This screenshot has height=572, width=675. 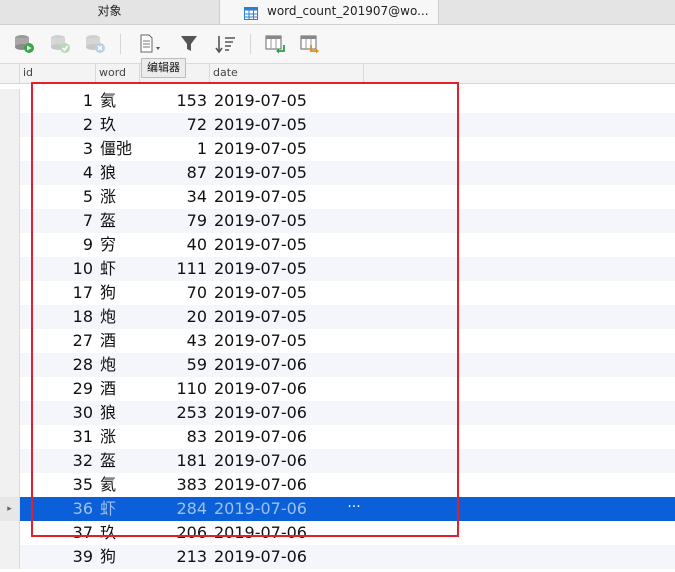 I want to click on tab-objects: 对象, so click(x=109, y=12).